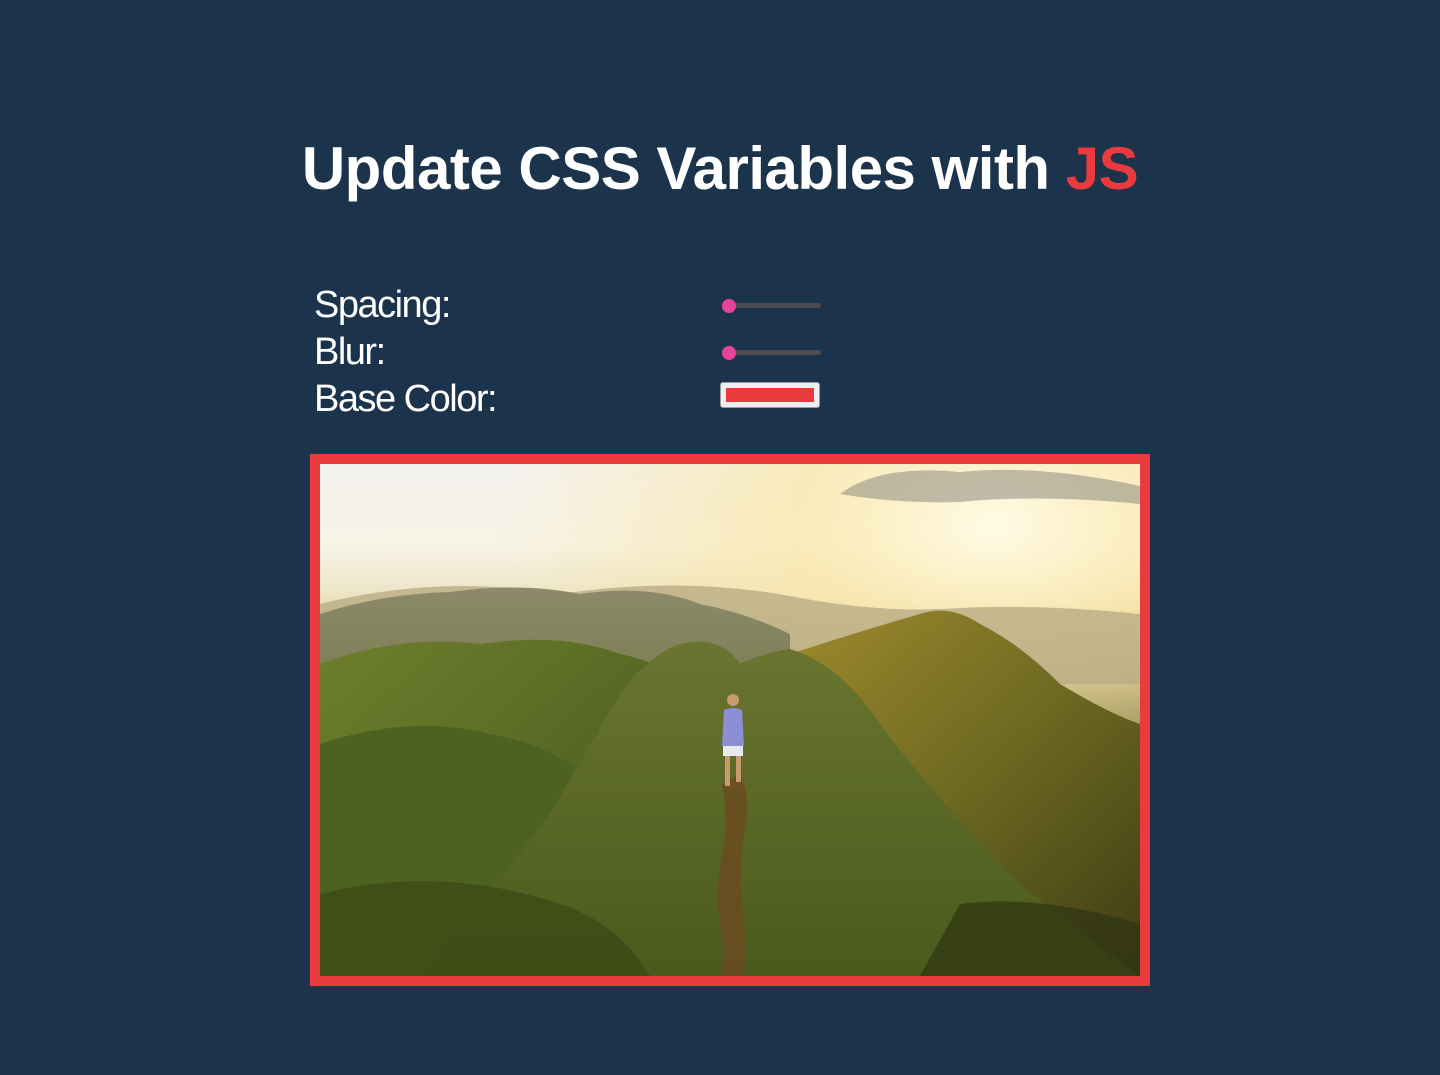 Image resolution: width=1440 pixels, height=1075 pixels. What do you see at coordinates (729, 306) in the screenshot?
I see `spacing-slider-thumb` at bounding box center [729, 306].